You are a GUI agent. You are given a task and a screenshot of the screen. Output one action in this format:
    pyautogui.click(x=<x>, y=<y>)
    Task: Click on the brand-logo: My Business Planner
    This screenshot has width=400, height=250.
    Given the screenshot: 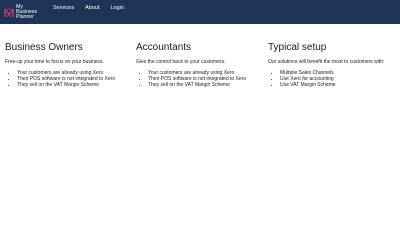 What is the action you would take?
    pyautogui.click(x=26, y=12)
    